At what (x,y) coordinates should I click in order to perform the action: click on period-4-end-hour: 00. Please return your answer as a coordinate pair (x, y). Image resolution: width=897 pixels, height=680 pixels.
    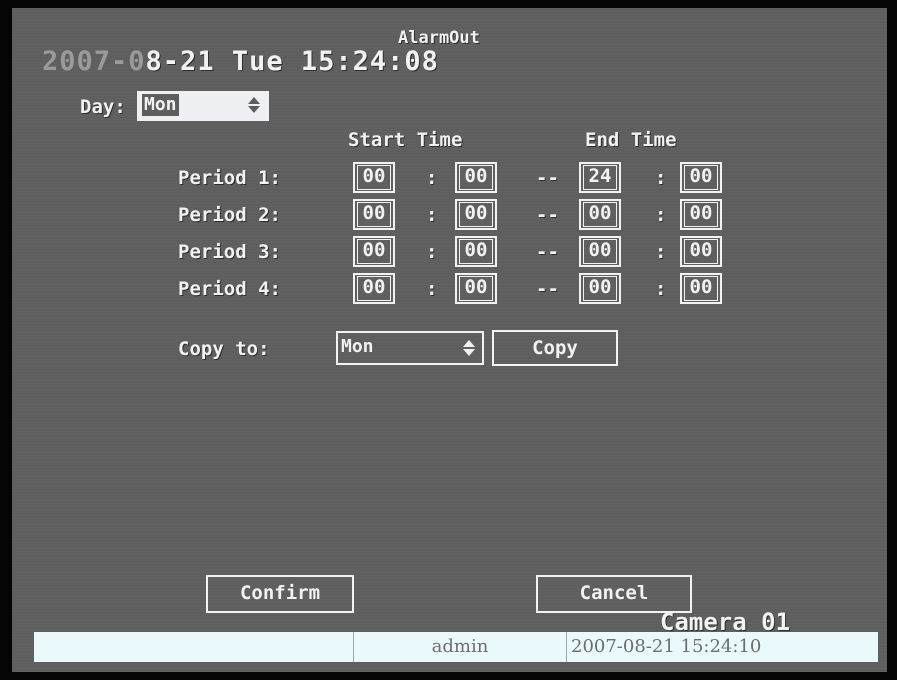
    Looking at the image, I should click on (600, 288).